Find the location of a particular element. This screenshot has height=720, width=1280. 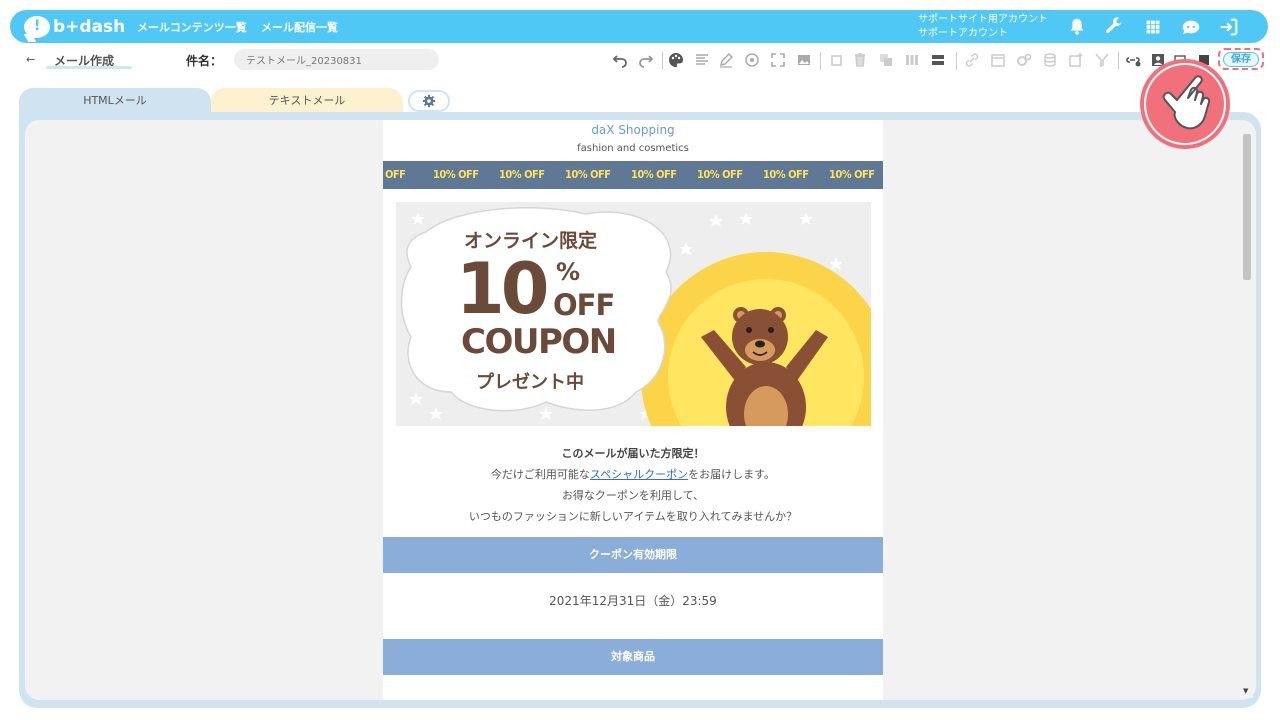

banner-off: OFF is located at coordinates (584, 305).